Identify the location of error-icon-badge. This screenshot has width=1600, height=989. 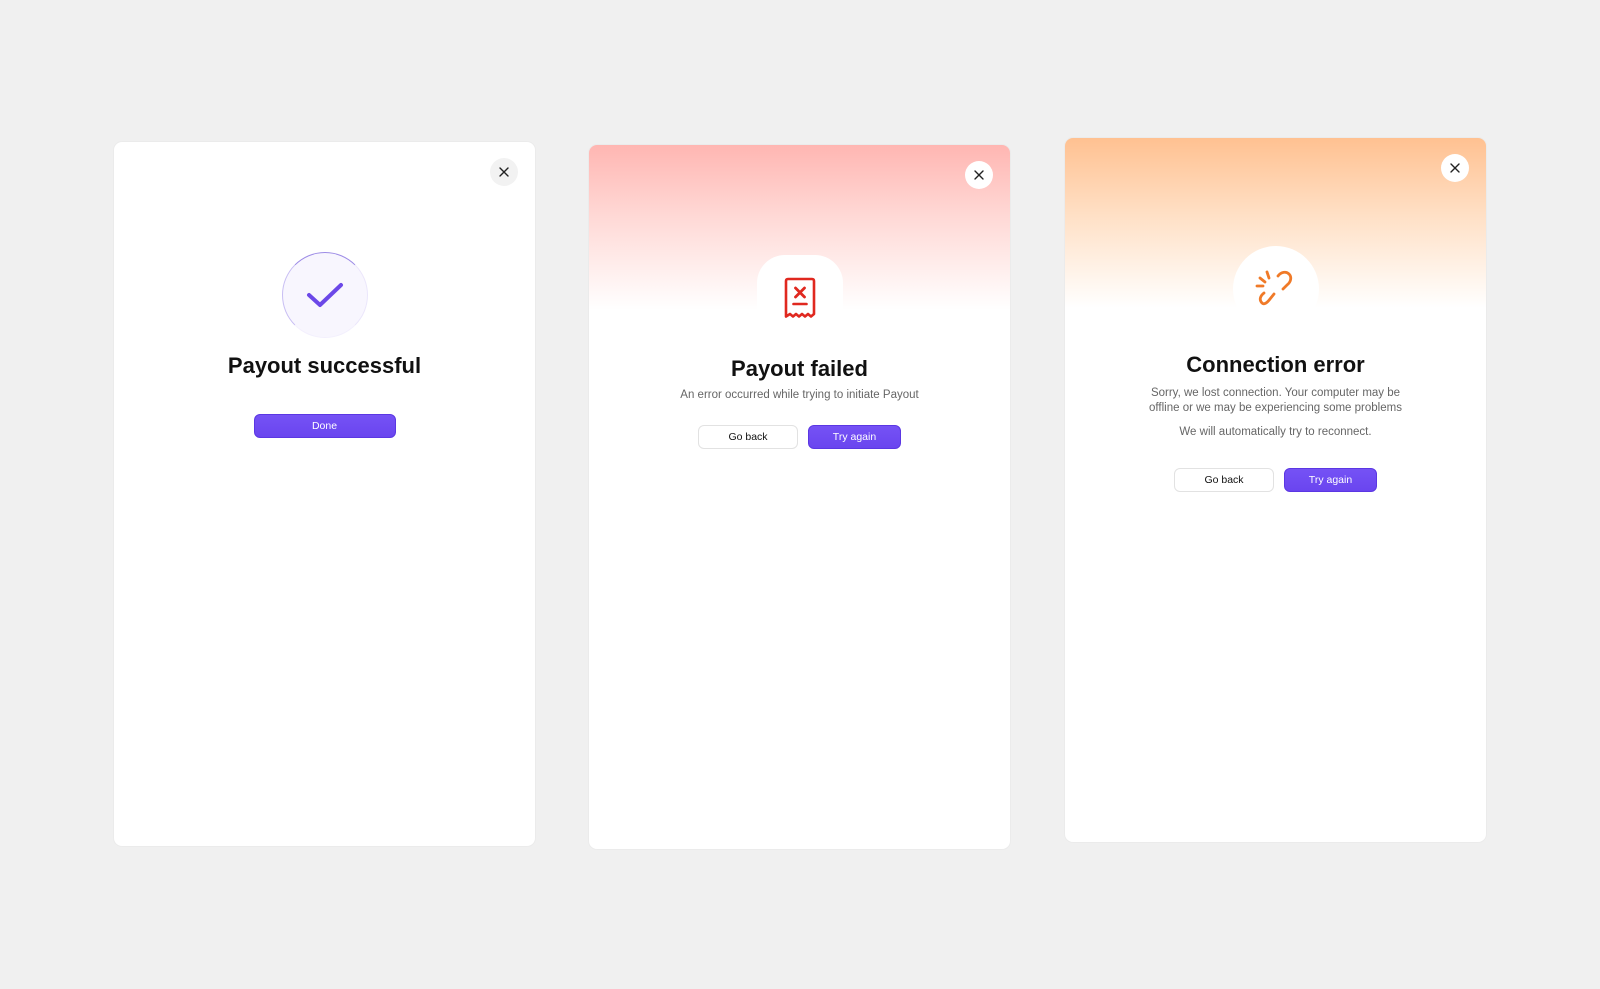
(799, 298).